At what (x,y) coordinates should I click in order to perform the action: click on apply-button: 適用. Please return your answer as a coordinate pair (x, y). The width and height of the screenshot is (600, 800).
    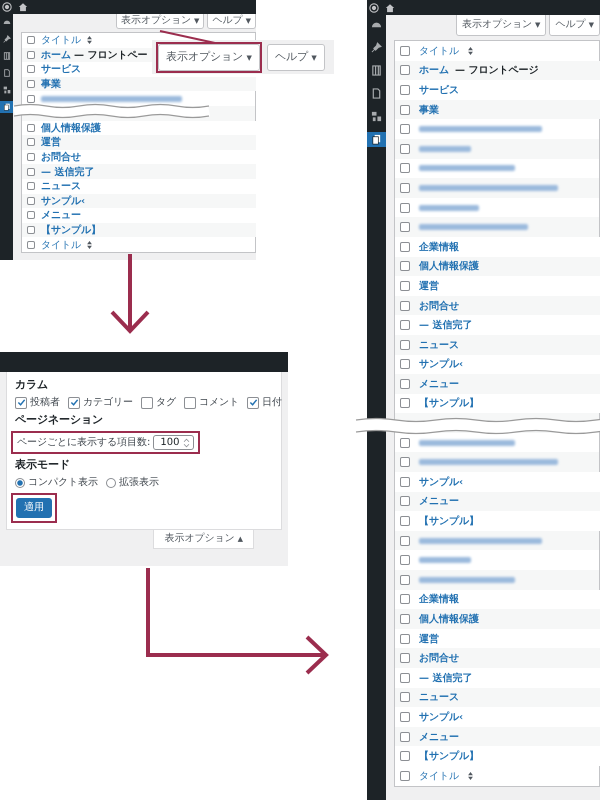
    Looking at the image, I should click on (34, 508).